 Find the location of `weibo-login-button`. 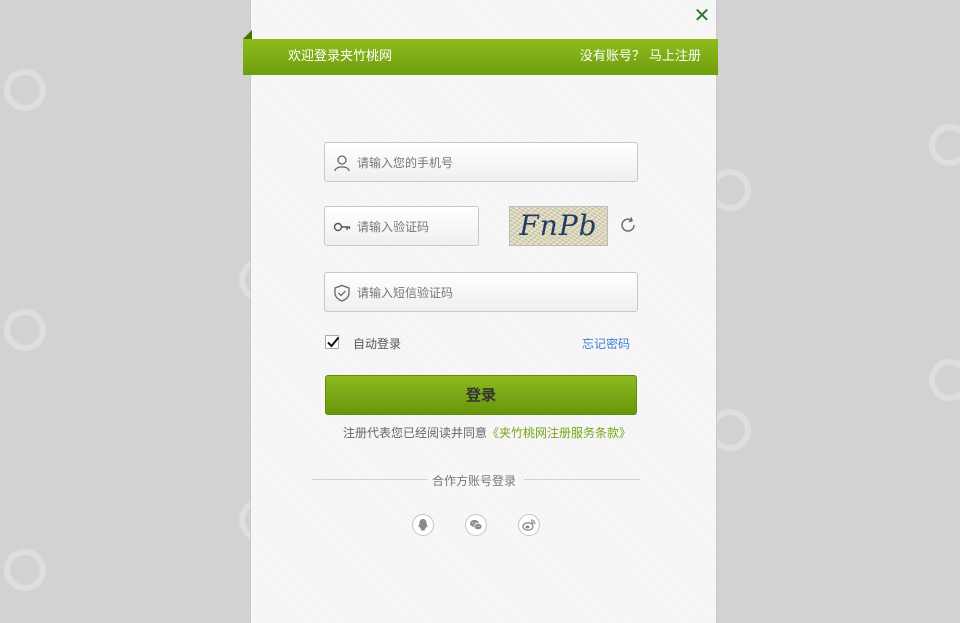

weibo-login-button is located at coordinates (529, 525).